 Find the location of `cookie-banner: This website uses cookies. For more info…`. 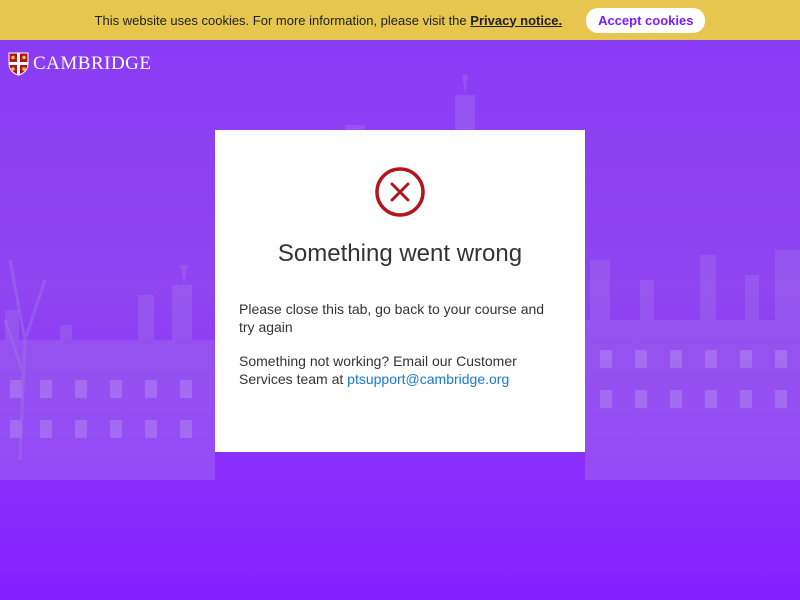

cookie-banner: This website uses cookies. For more info… is located at coordinates (400, 20).